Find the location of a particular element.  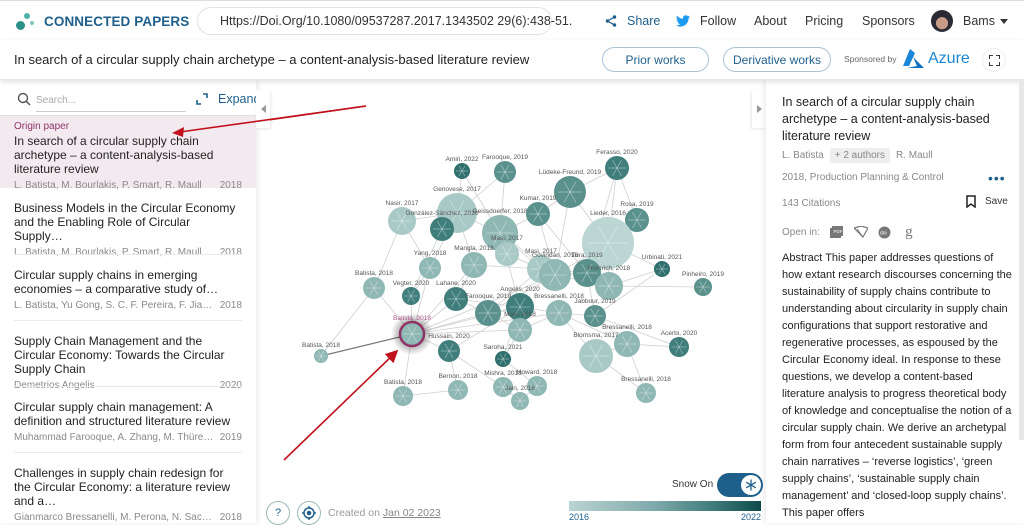

node-label: Amiri, 2022 is located at coordinates (462, 159).